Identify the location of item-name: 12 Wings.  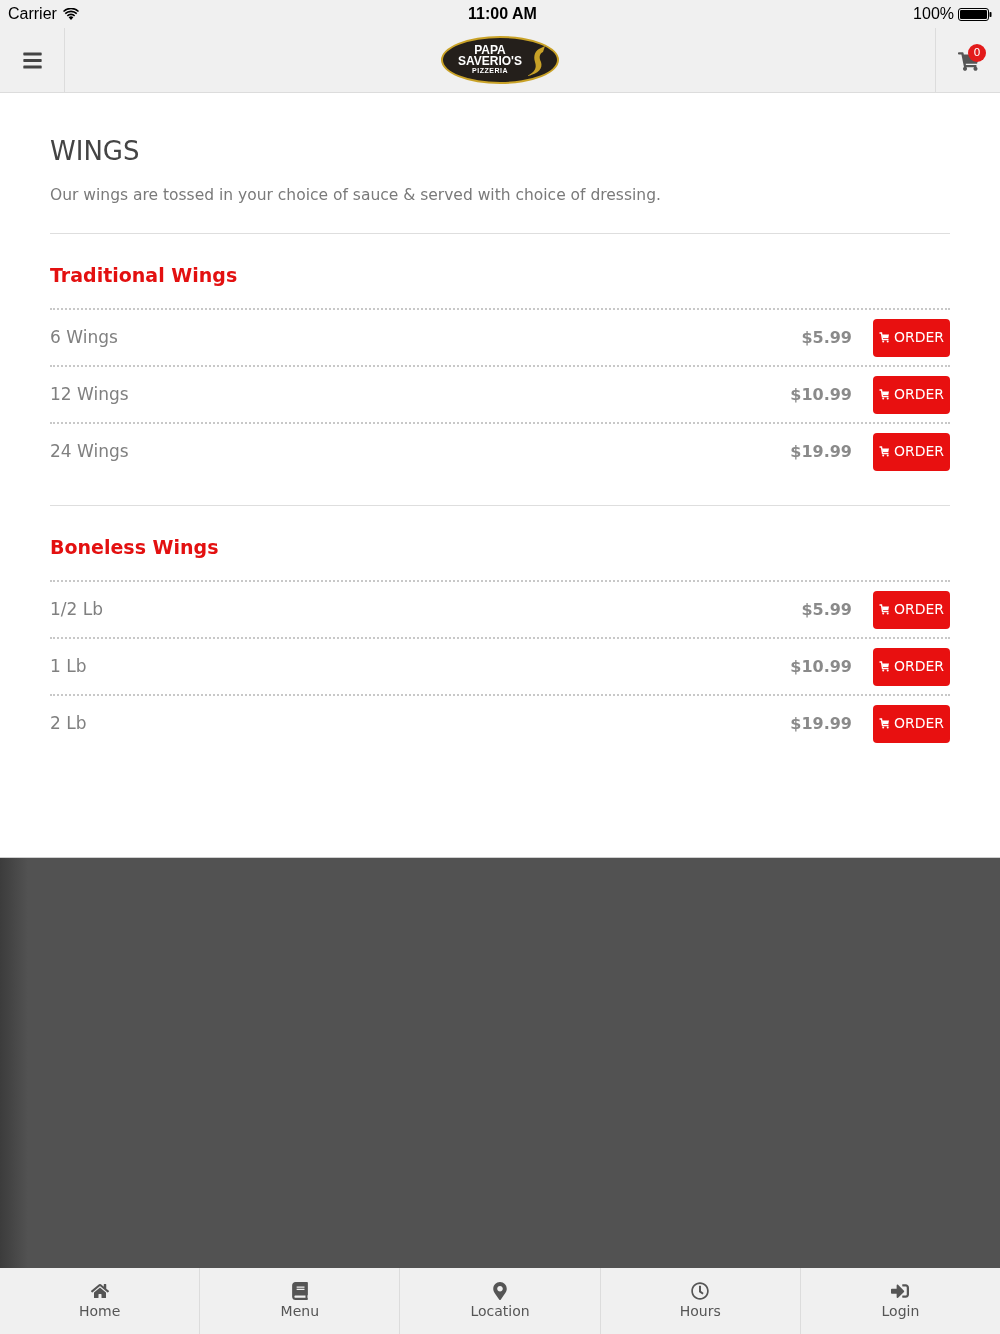
(89, 394).